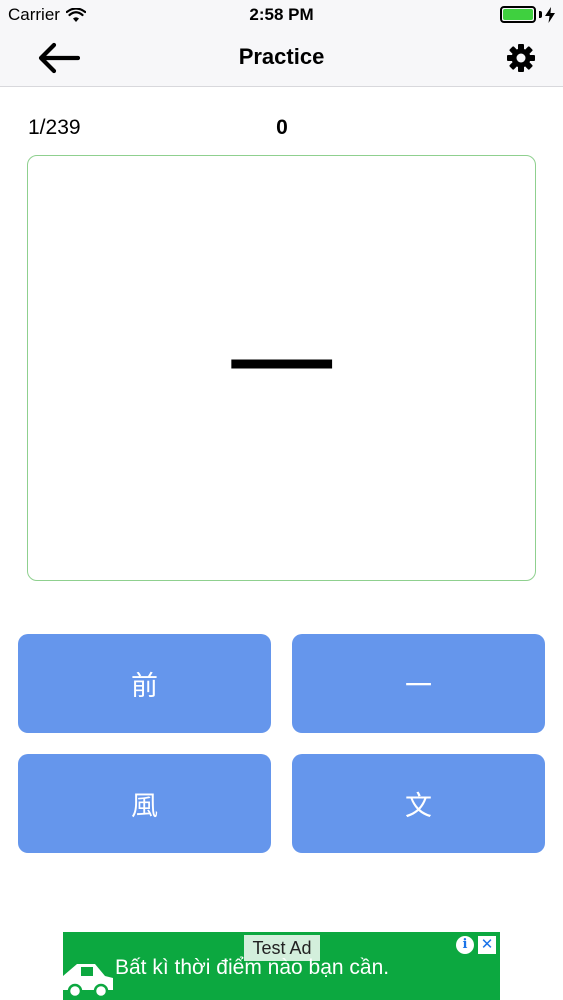 The width and height of the screenshot is (563, 1000). Describe the element at coordinates (465, 945) in the screenshot. I see `ad-info-icon: i` at that location.